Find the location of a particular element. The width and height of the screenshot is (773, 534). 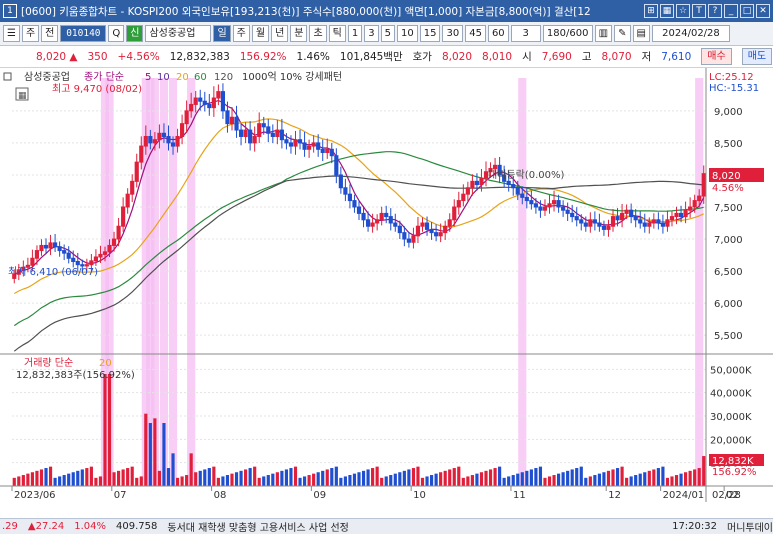

legend-toggle-icon is located at coordinates (7, 76).